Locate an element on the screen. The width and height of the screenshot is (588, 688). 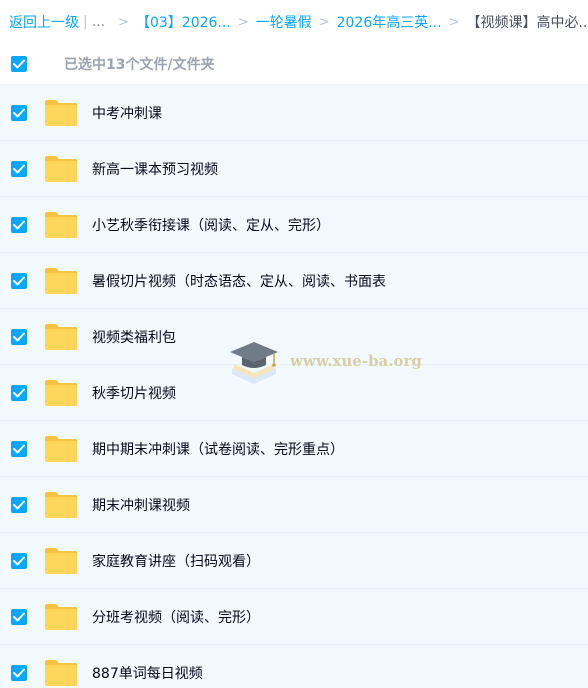
file-row: 期末冲刺课视频 is located at coordinates (294, 505).